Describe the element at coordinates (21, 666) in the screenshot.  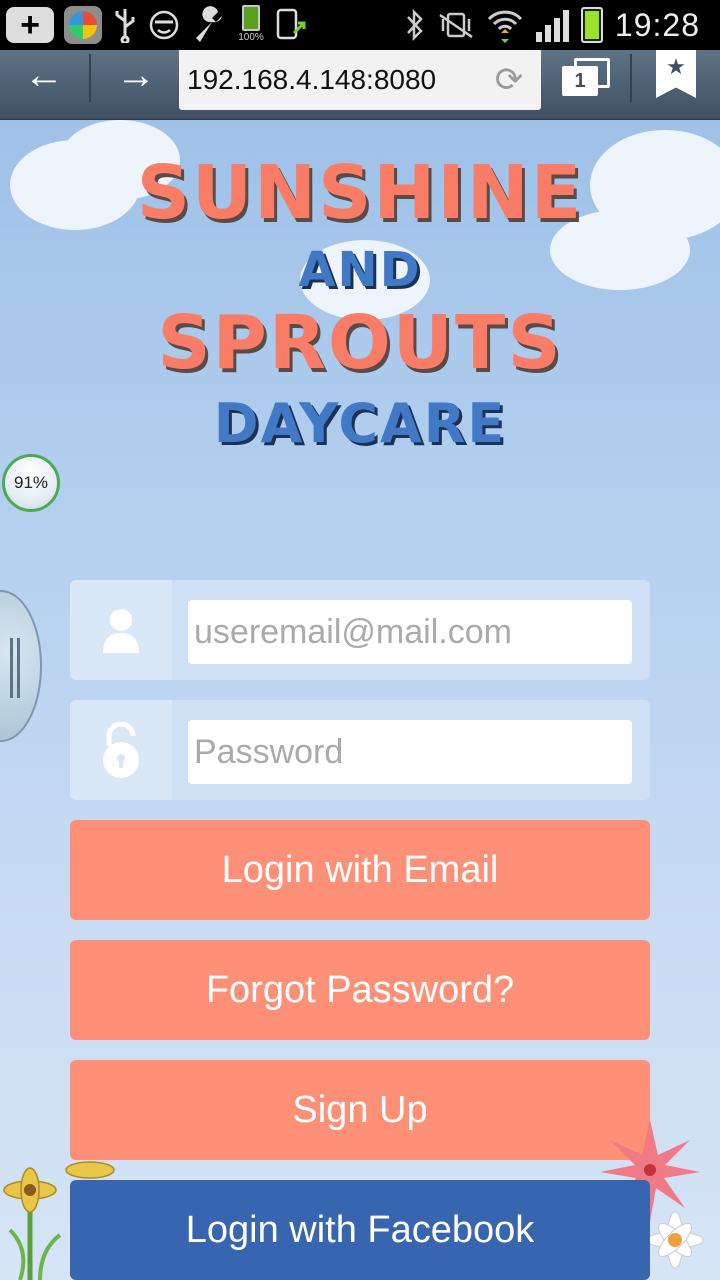
I see `side-panel-handle` at that location.